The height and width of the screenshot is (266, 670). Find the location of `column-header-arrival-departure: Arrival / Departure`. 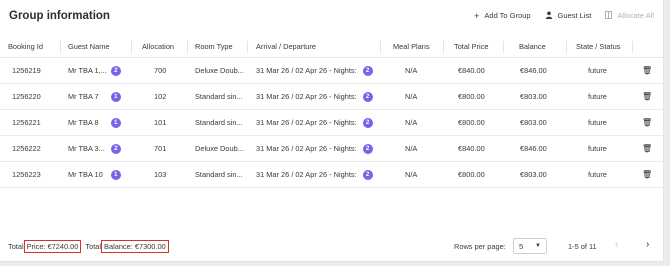

column-header-arrival-departure: Arrival / Departure is located at coordinates (286, 46).